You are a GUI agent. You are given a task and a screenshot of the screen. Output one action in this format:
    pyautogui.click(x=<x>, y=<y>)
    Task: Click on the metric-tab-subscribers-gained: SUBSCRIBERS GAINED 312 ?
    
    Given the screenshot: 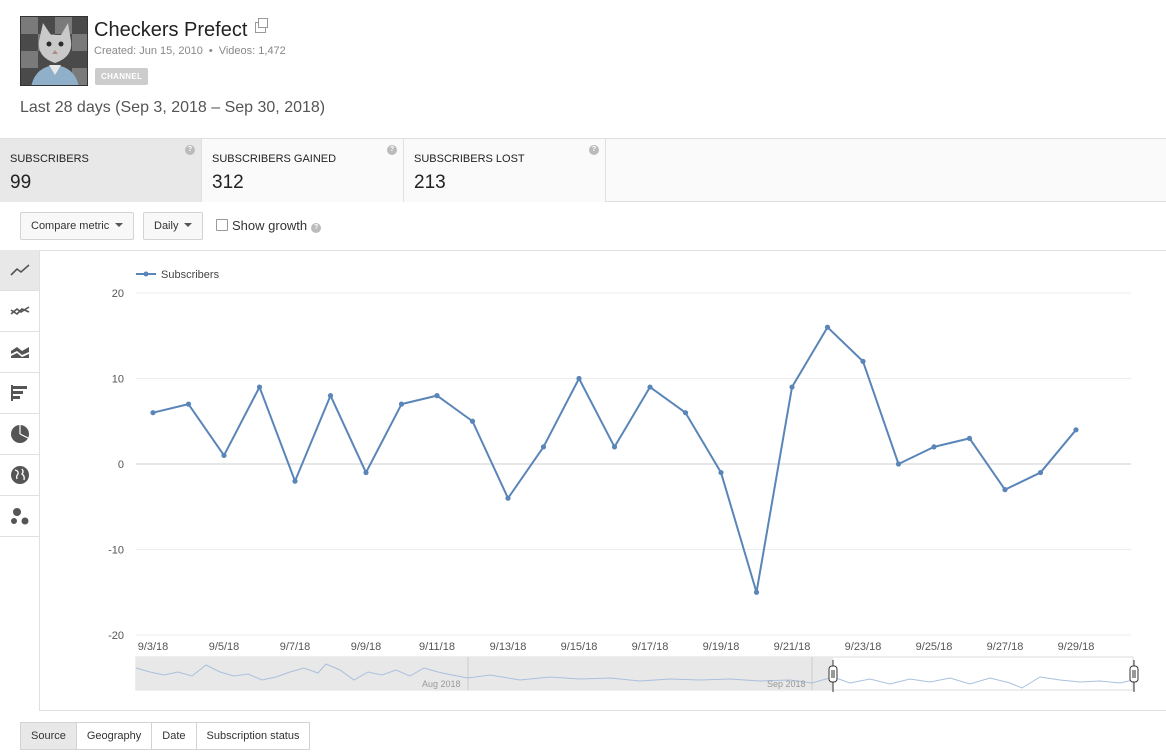 What is the action you would take?
    pyautogui.click(x=303, y=170)
    